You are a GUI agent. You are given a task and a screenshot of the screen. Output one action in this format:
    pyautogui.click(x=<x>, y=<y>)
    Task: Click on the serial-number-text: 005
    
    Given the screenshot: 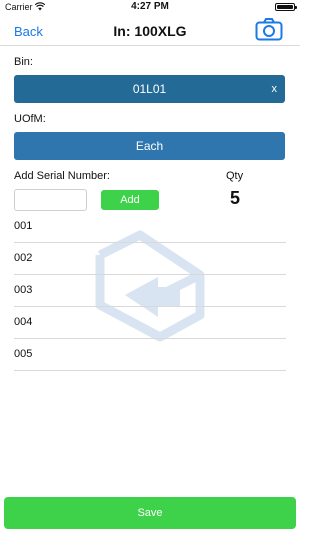 What is the action you would take?
    pyautogui.click(x=23, y=354)
    